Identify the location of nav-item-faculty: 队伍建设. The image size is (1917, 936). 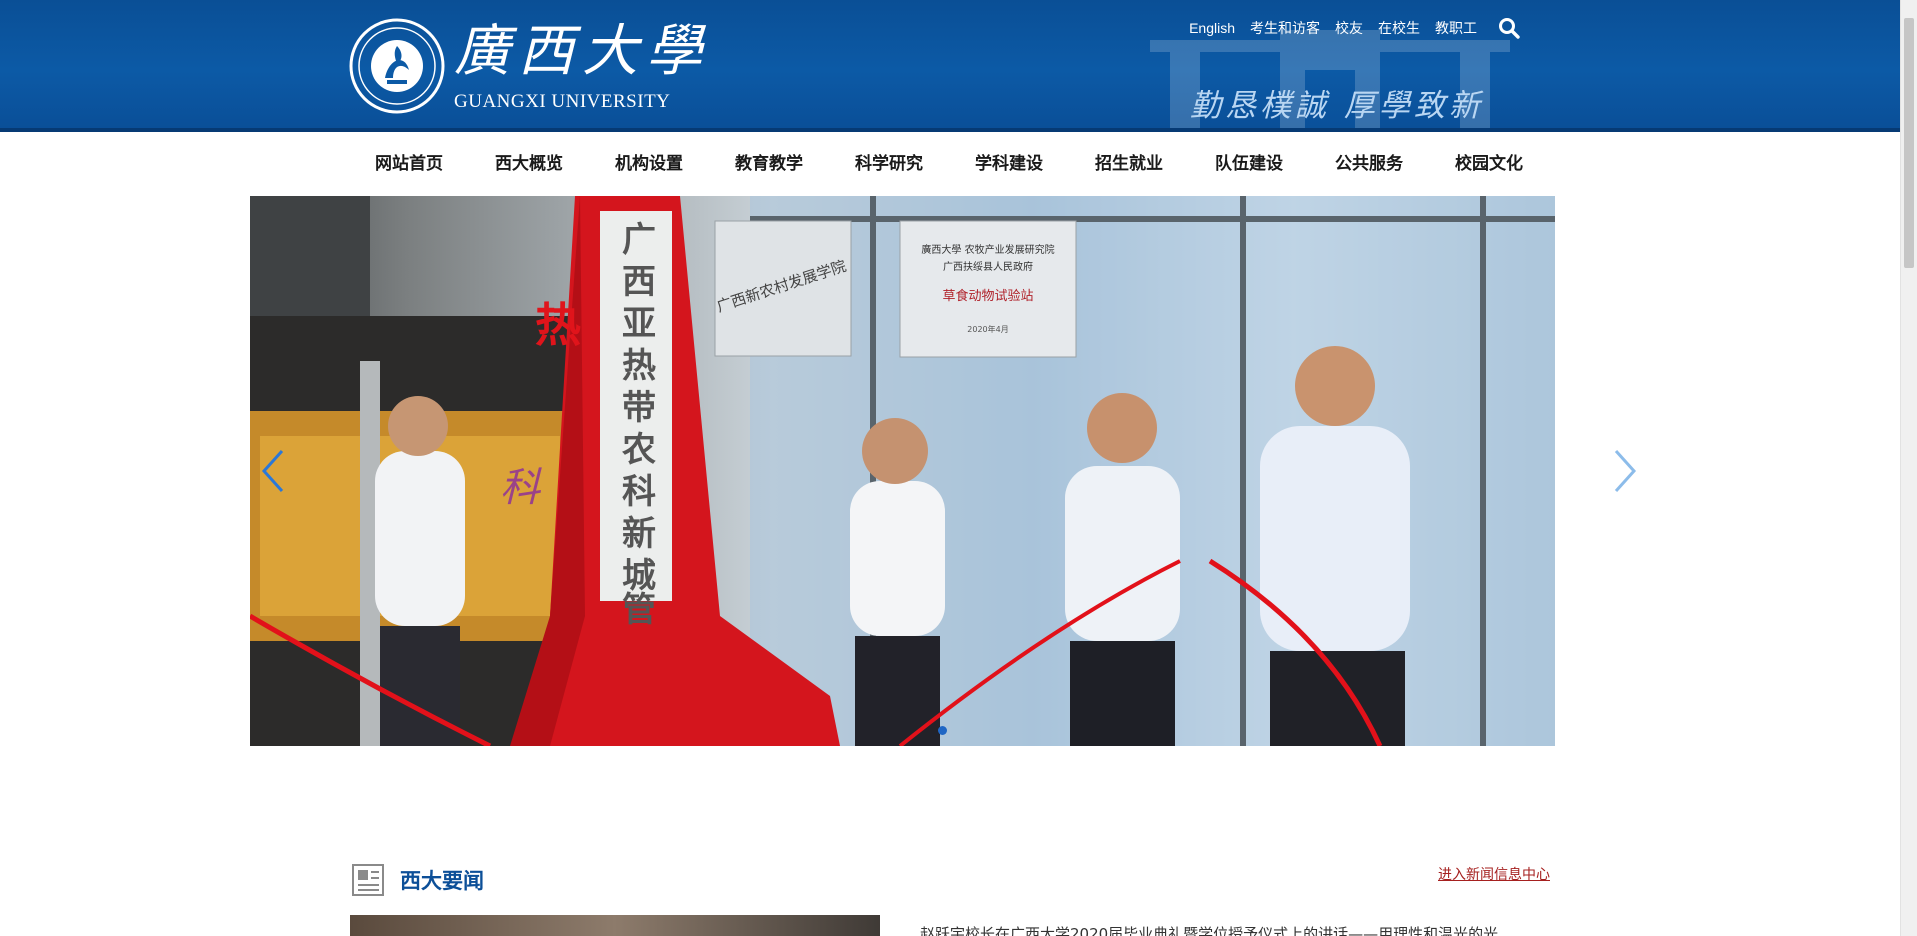
(1249, 164).